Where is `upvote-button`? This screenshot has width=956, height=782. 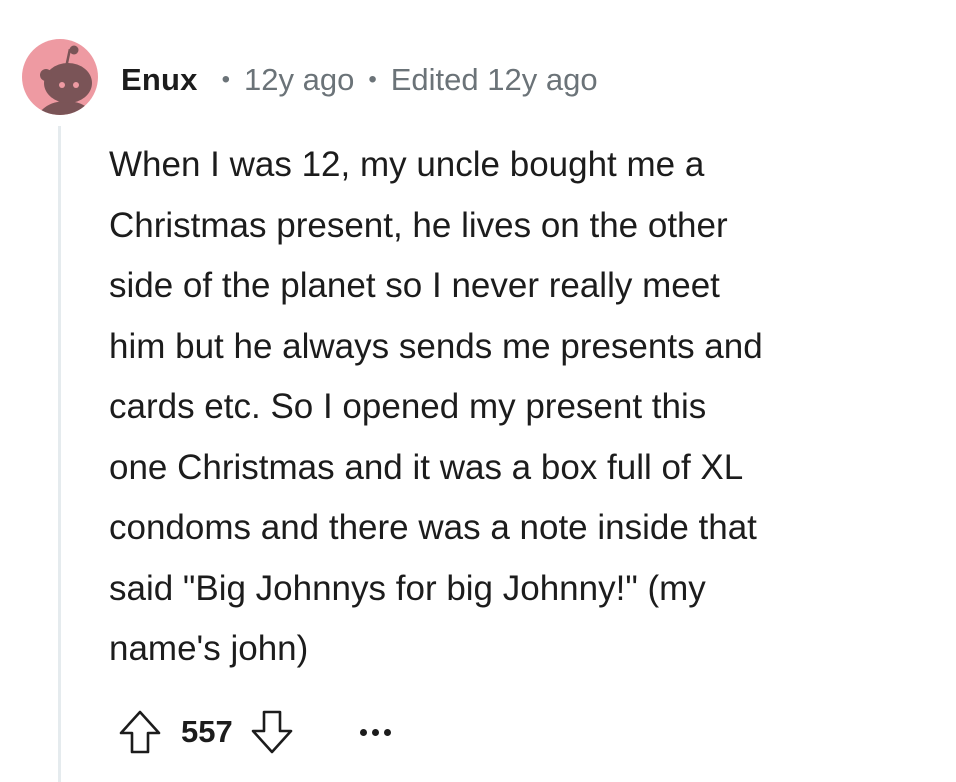
upvote-button is located at coordinates (140, 732).